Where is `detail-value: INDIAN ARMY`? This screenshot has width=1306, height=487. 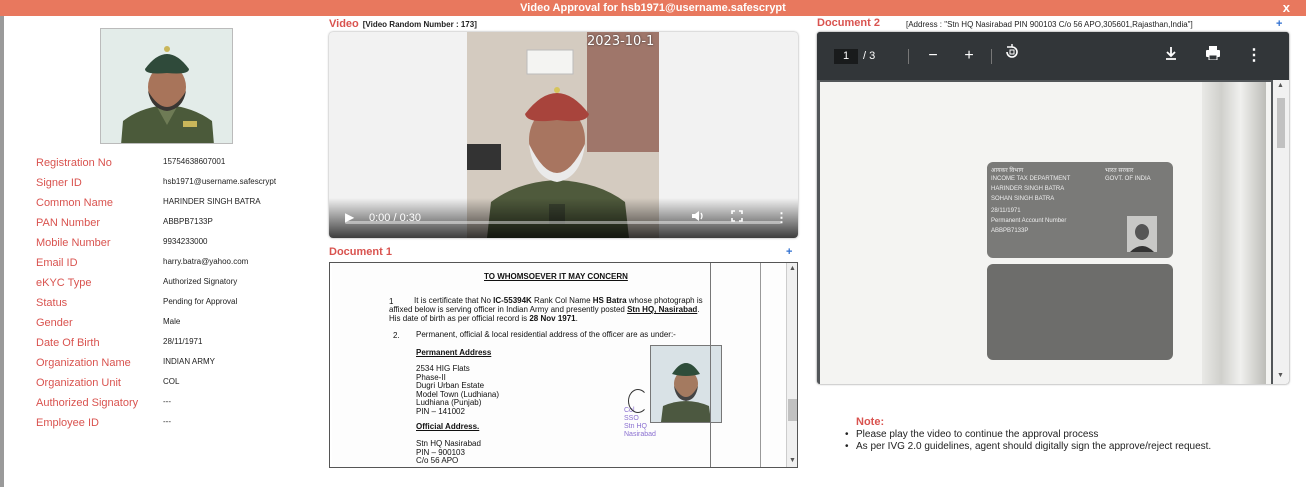
detail-value: INDIAN ARMY is located at coordinates (189, 361).